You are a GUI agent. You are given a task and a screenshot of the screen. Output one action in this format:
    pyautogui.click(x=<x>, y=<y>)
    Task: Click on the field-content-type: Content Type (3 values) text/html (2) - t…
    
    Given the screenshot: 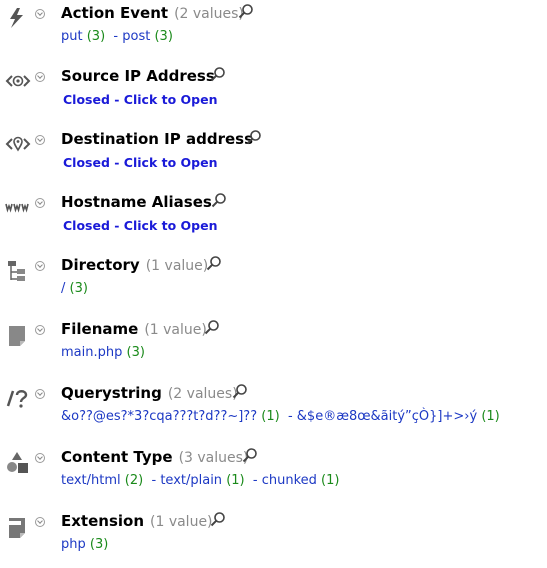 What is the action you would take?
    pyautogui.click(x=273, y=474)
    